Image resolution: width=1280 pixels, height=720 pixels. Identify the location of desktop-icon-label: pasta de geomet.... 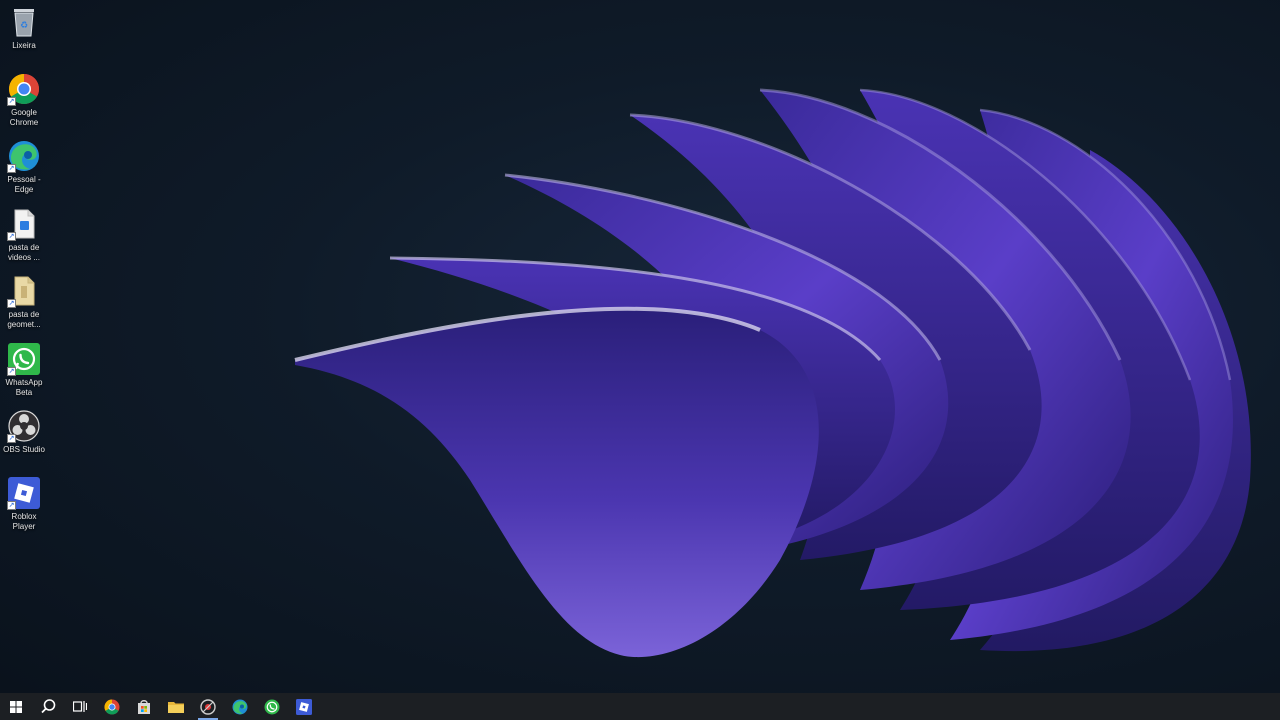
(24, 319).